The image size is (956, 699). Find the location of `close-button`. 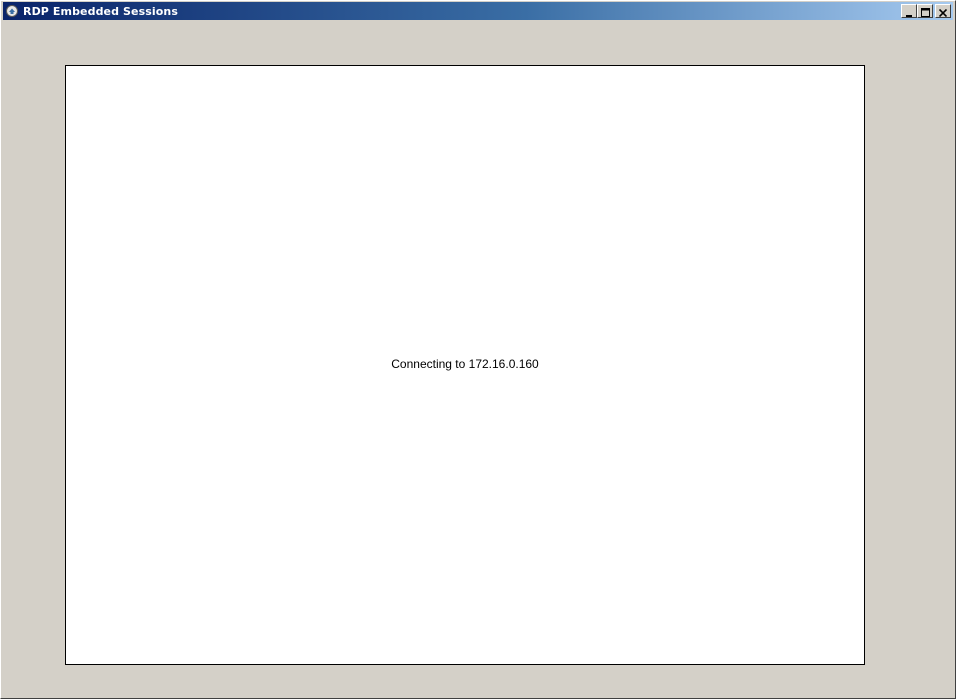

close-button is located at coordinates (943, 11).